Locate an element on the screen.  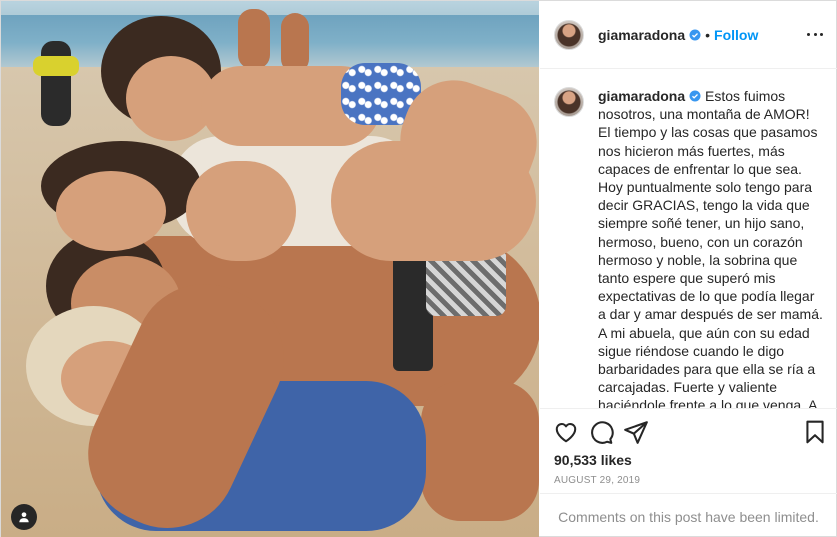
bookmark-icon is located at coordinates (815, 432).